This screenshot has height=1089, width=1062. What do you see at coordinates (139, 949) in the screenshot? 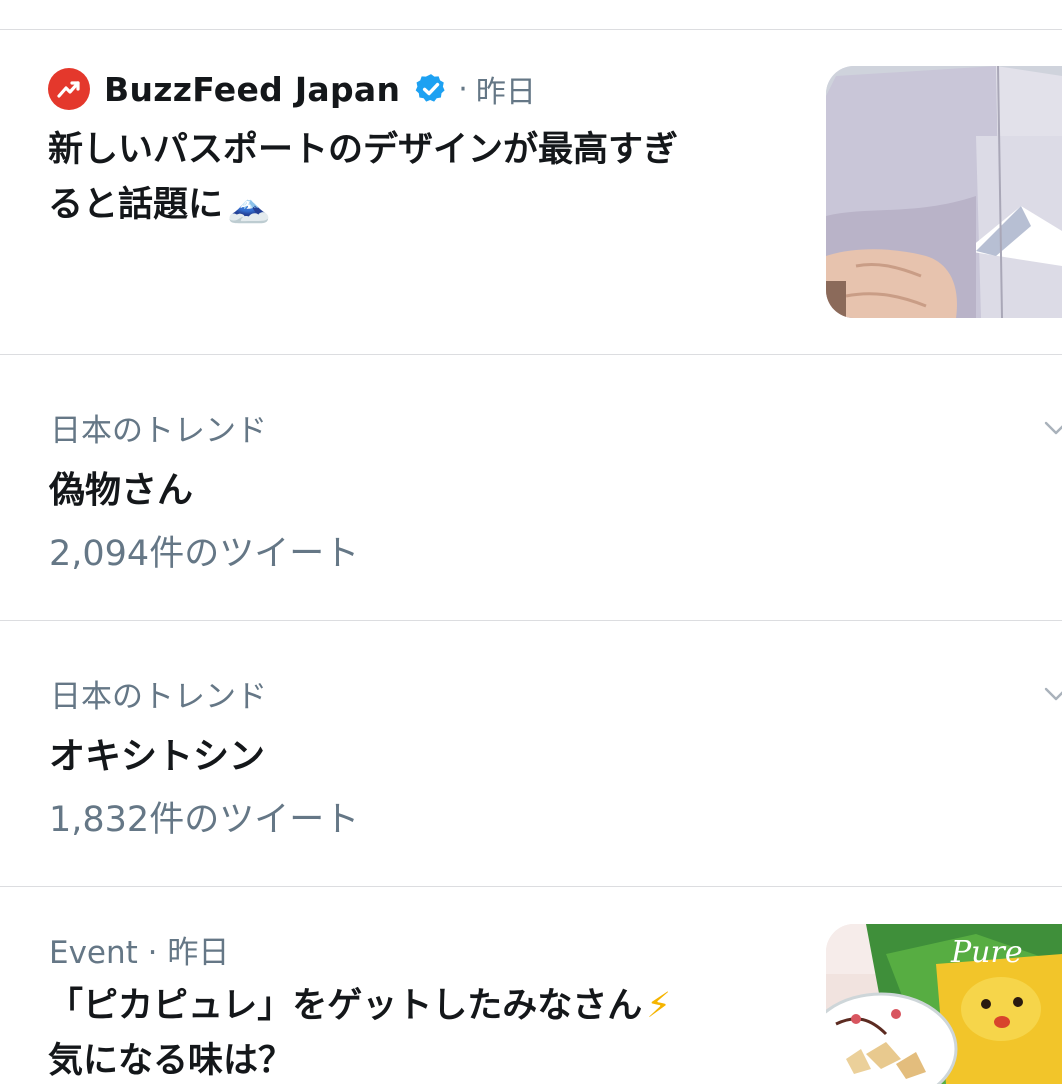
I see `event-meta-row: Event · 昨日` at bounding box center [139, 949].